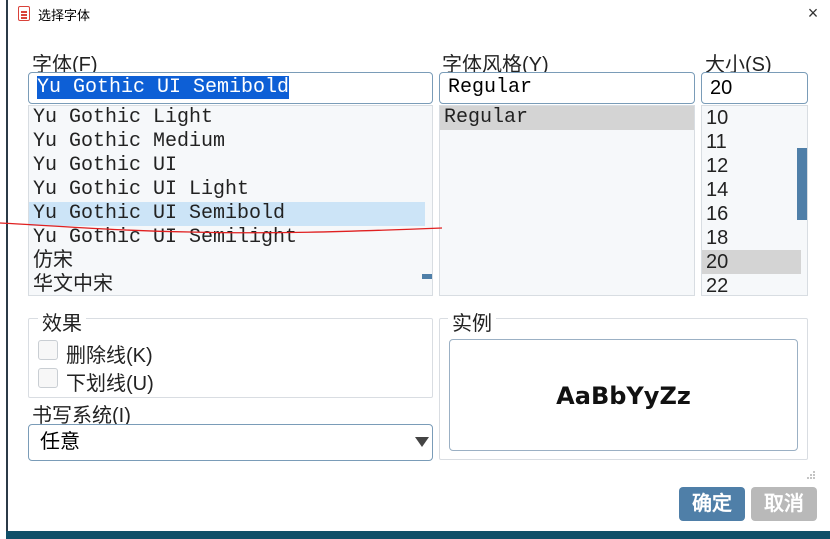  I want to click on list-item: Yu Gothic Light, so click(227, 118).